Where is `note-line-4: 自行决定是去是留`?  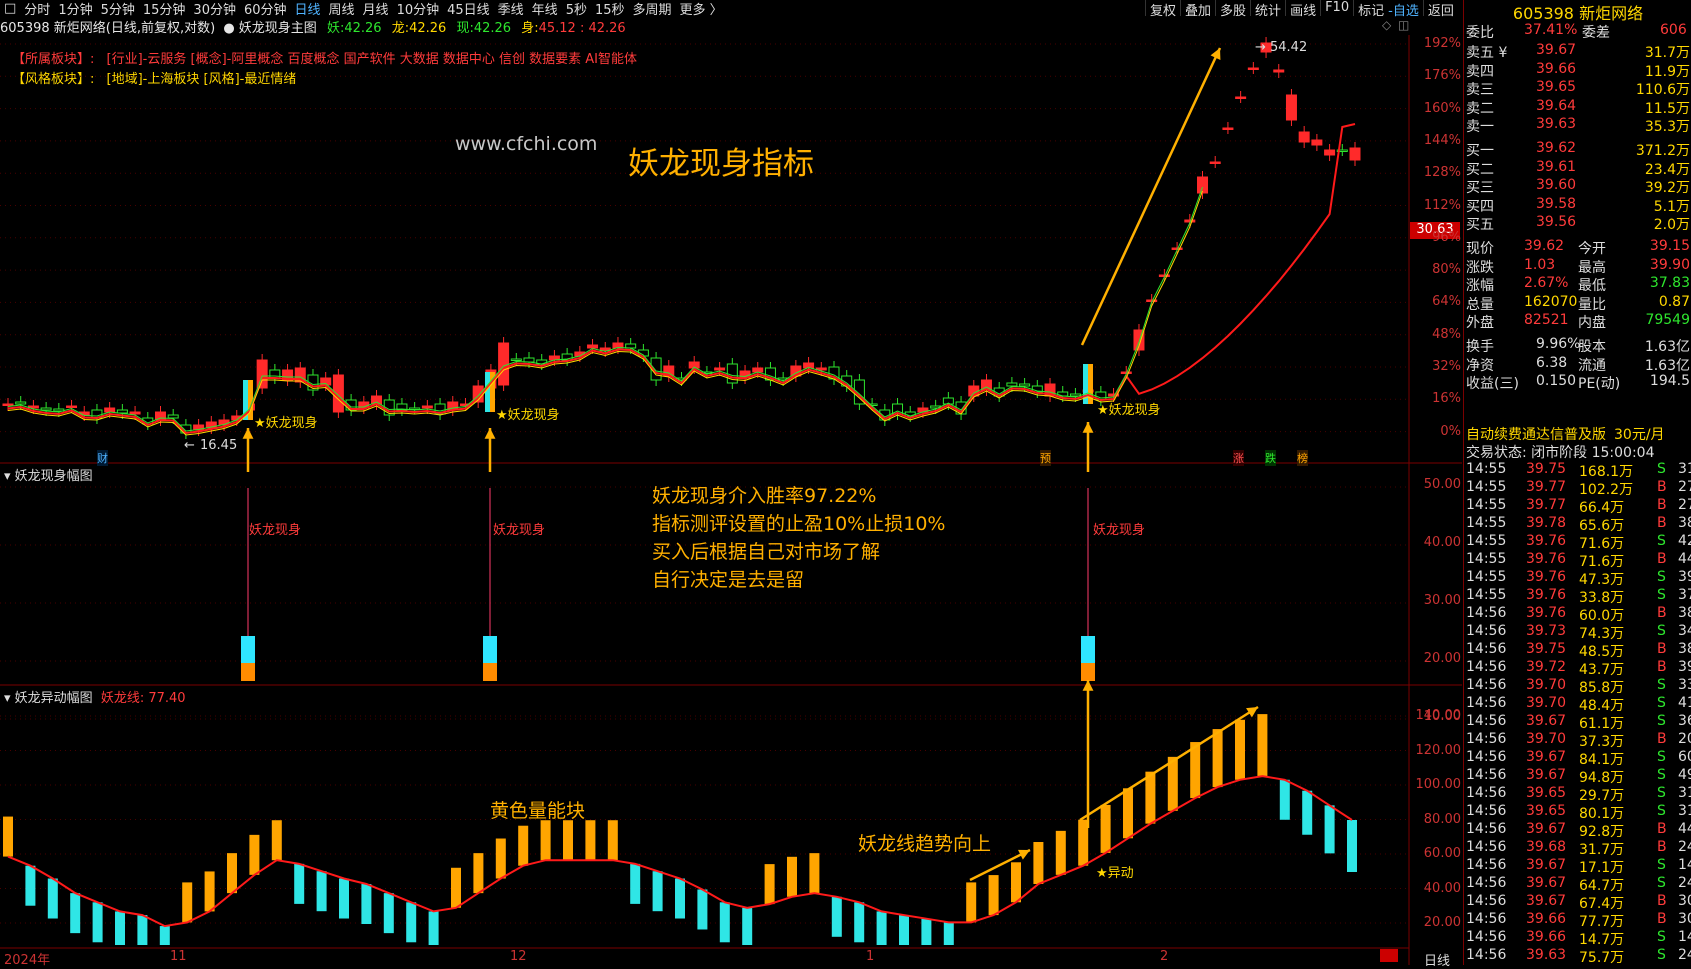
note-line-4: 自行决定是去是留 is located at coordinates (728, 580).